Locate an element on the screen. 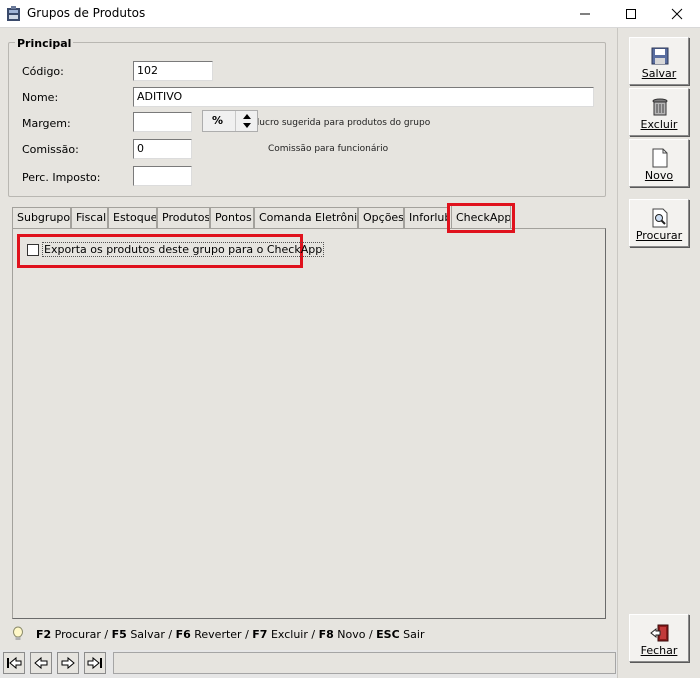  nome-input: ADITIVO is located at coordinates (363, 97).